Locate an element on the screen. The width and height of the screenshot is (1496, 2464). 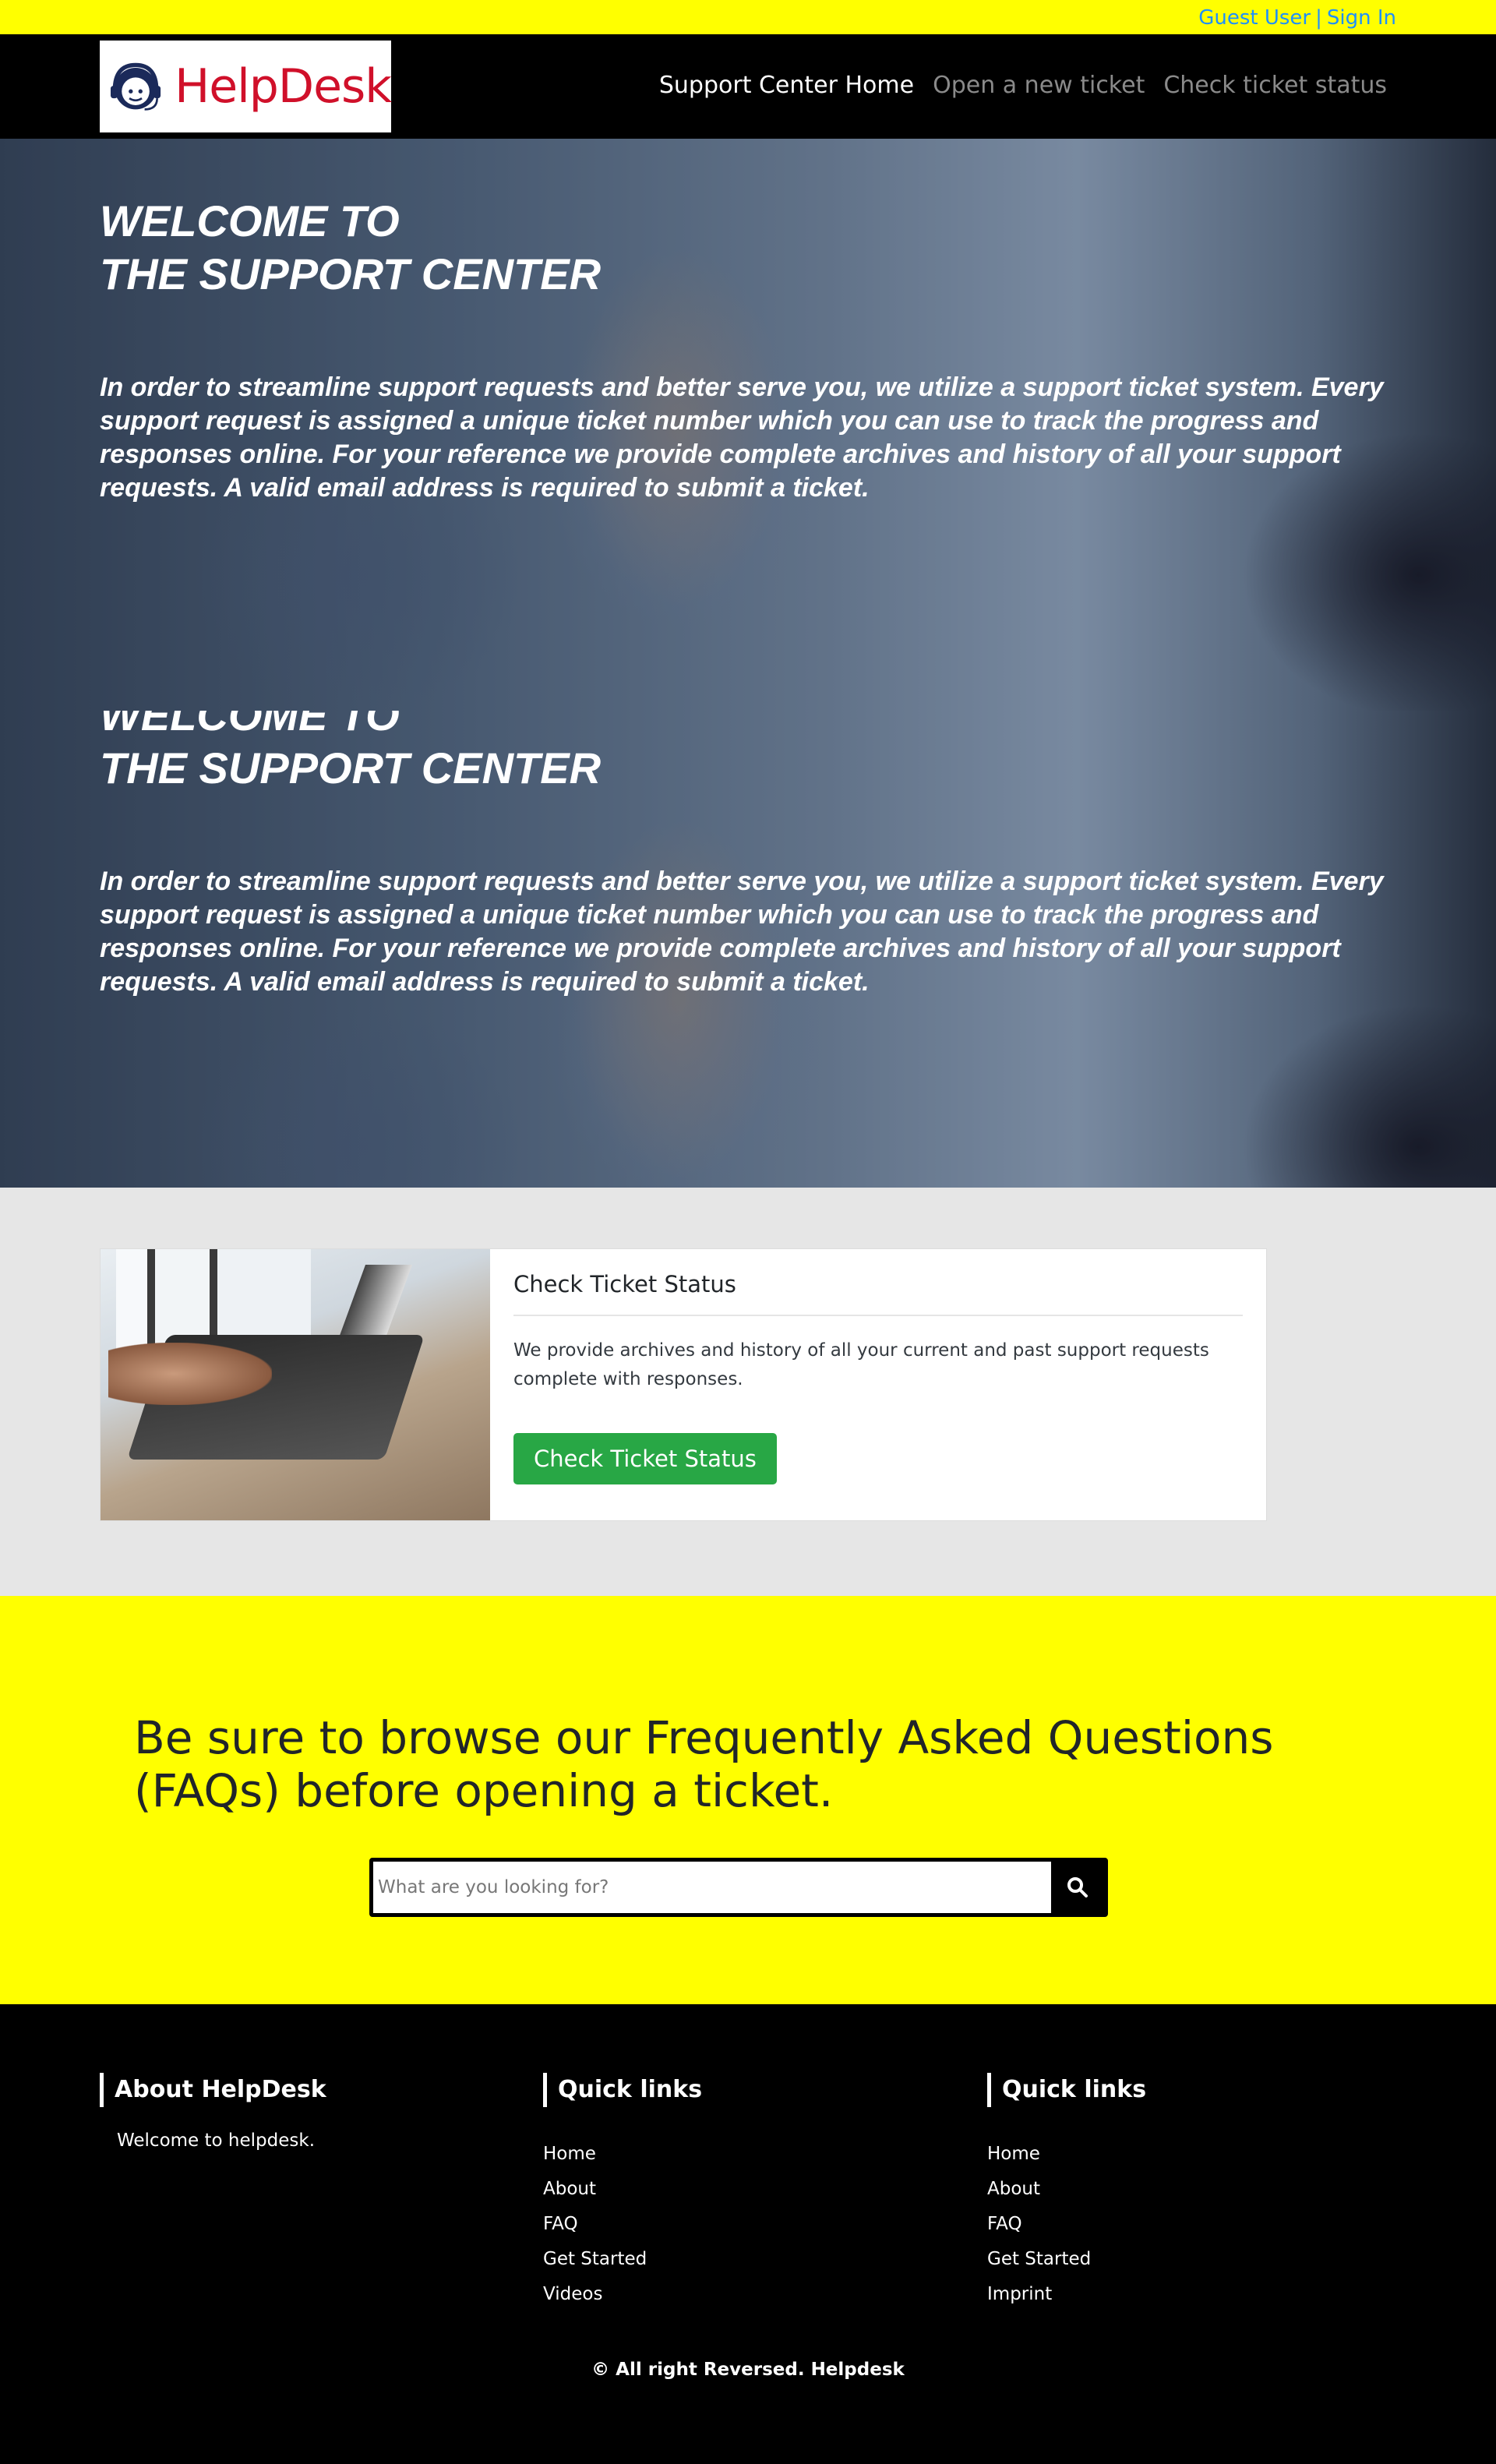
footer-link-home: Home is located at coordinates (622, 2154).